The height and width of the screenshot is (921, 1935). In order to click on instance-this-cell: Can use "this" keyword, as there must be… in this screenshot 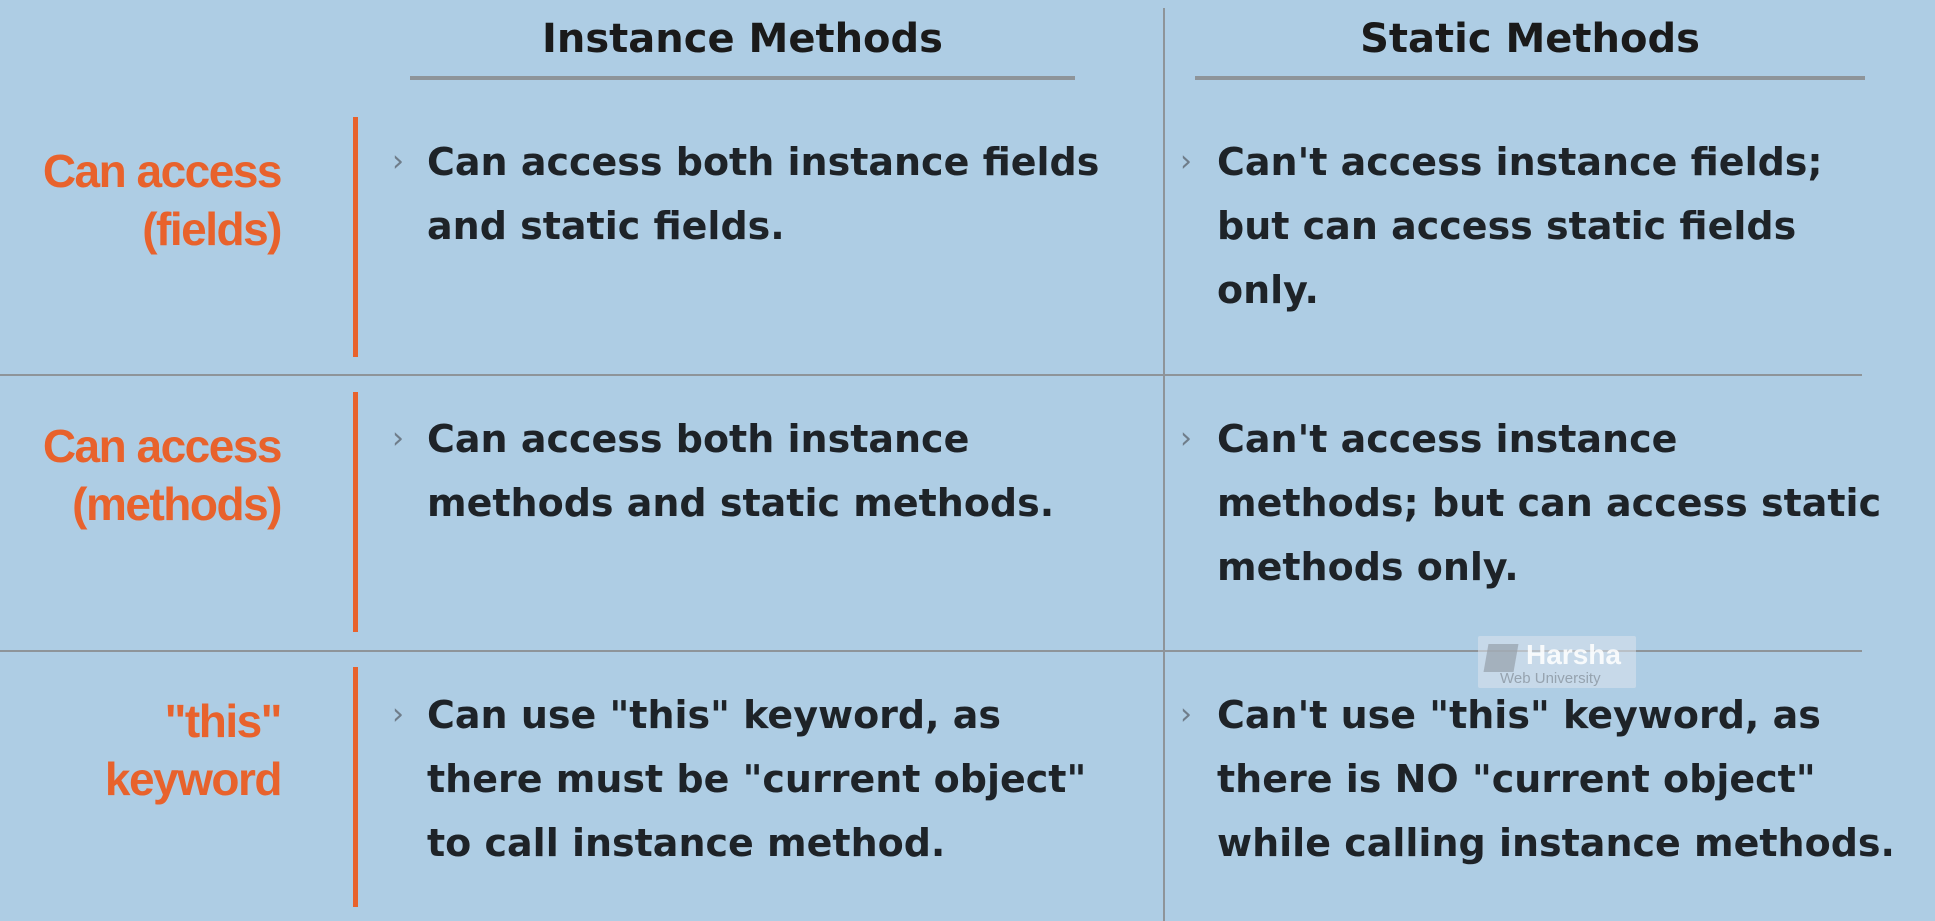, I will do `click(757, 779)`.